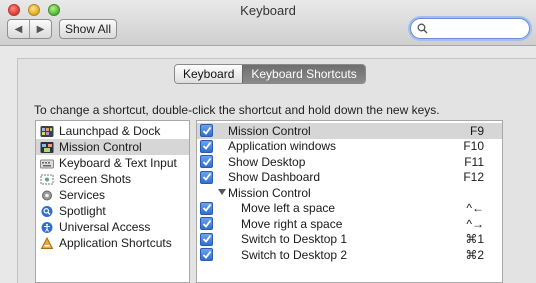 The image size is (536, 283). What do you see at coordinates (349, 131) in the screenshot?
I see `shortcut-row: Mission Control F9` at bounding box center [349, 131].